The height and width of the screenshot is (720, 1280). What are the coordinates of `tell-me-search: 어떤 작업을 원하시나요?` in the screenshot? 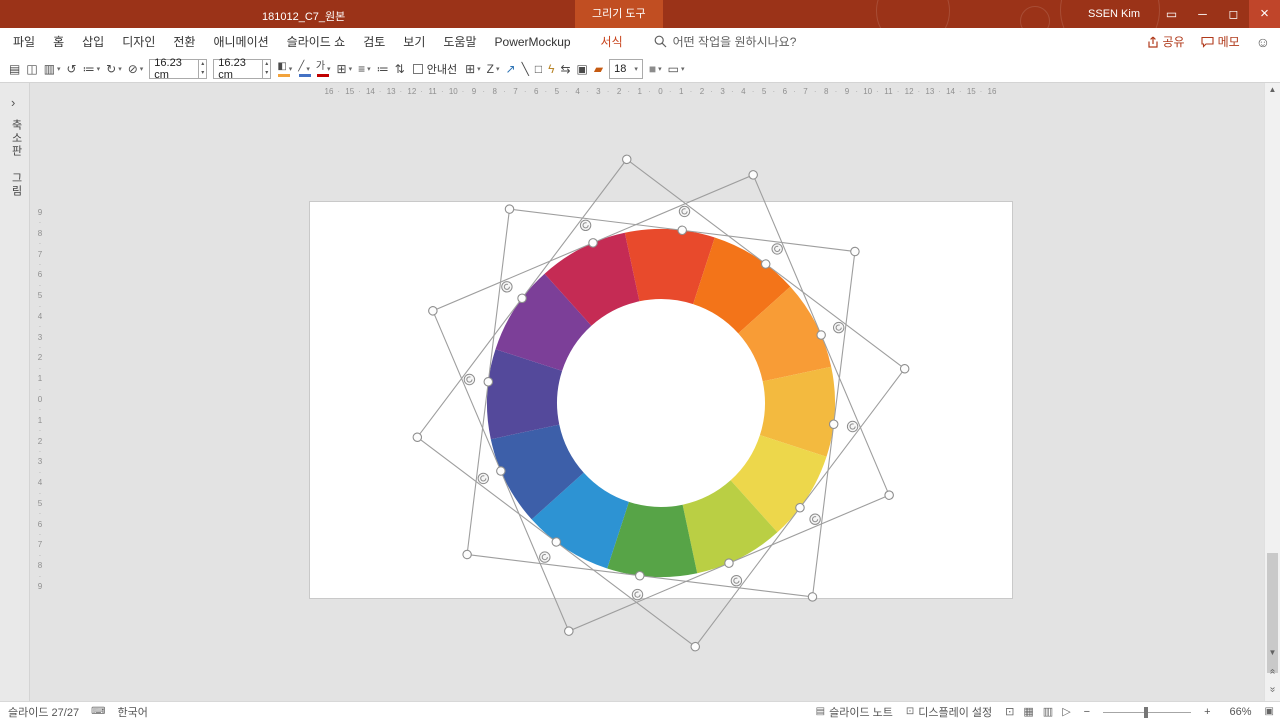 It's located at (725, 41).